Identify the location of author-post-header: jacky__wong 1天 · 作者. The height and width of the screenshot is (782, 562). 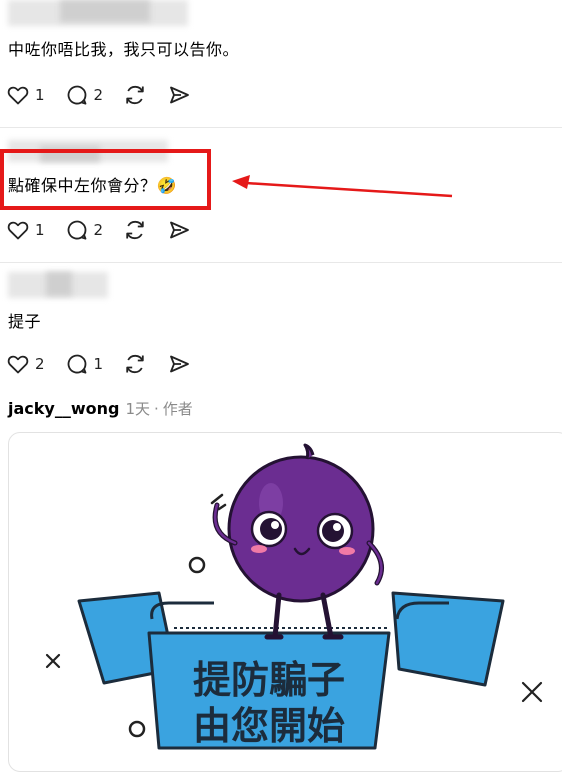
(100, 410).